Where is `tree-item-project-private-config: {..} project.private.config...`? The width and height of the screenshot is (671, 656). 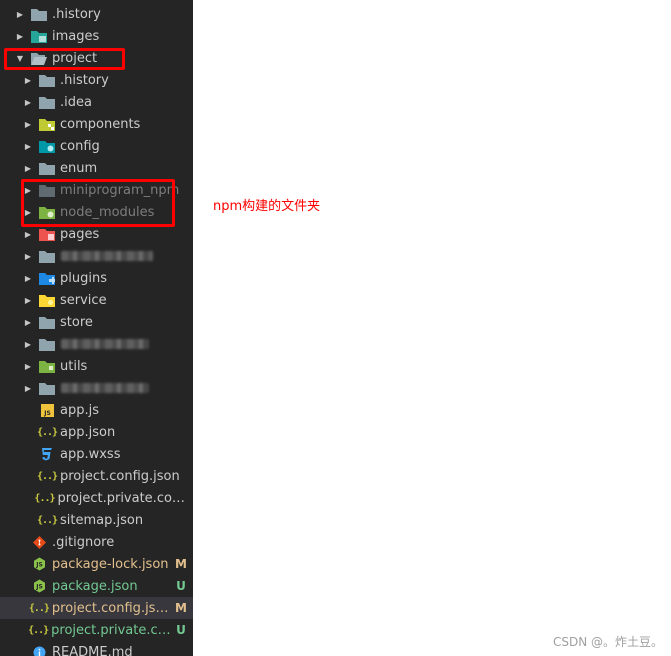 tree-item-project-private-config: {..} project.private.config... is located at coordinates (96, 498).